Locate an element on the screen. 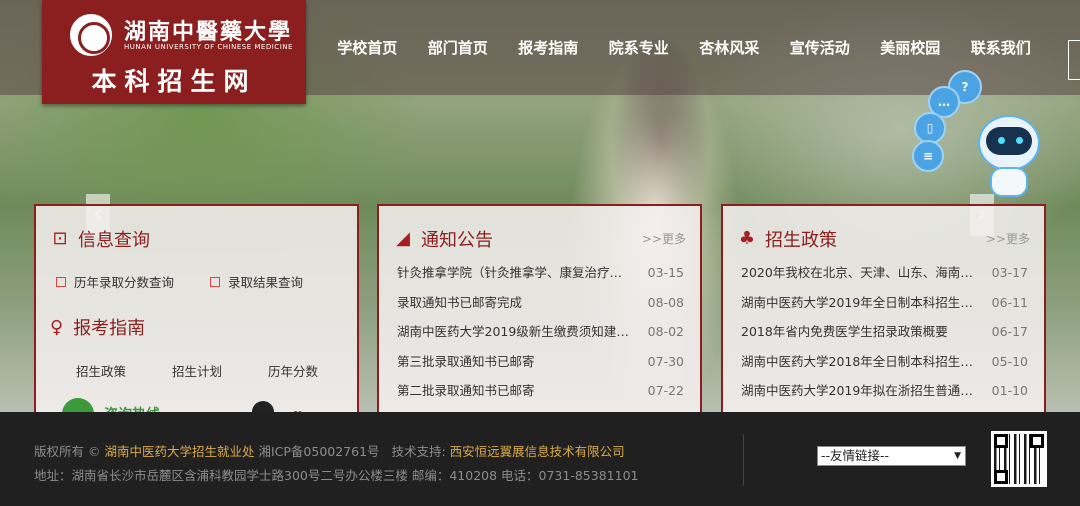 Image resolution: width=1080 pixels, height=506 pixels. footer-icp: 湘ICP备05002761号 is located at coordinates (319, 451).